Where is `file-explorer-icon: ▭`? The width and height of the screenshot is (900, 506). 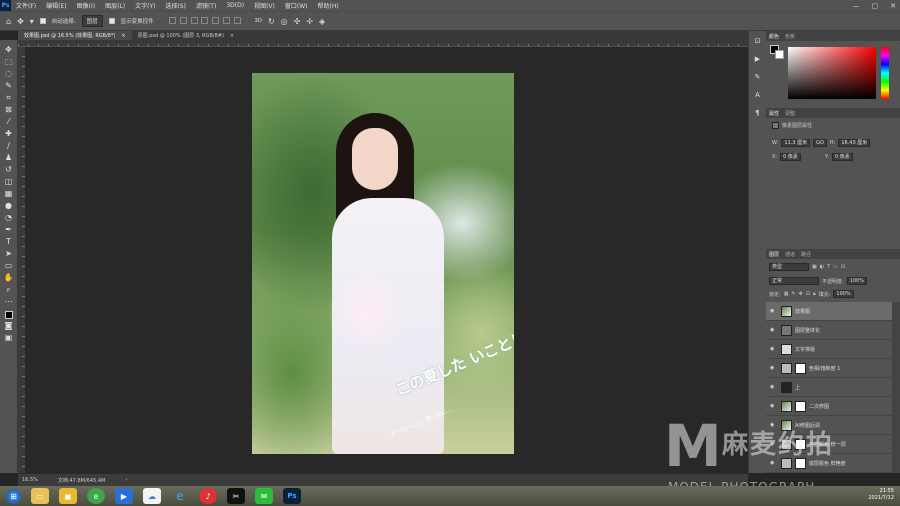 file-explorer-icon: ▭ is located at coordinates (40, 496).